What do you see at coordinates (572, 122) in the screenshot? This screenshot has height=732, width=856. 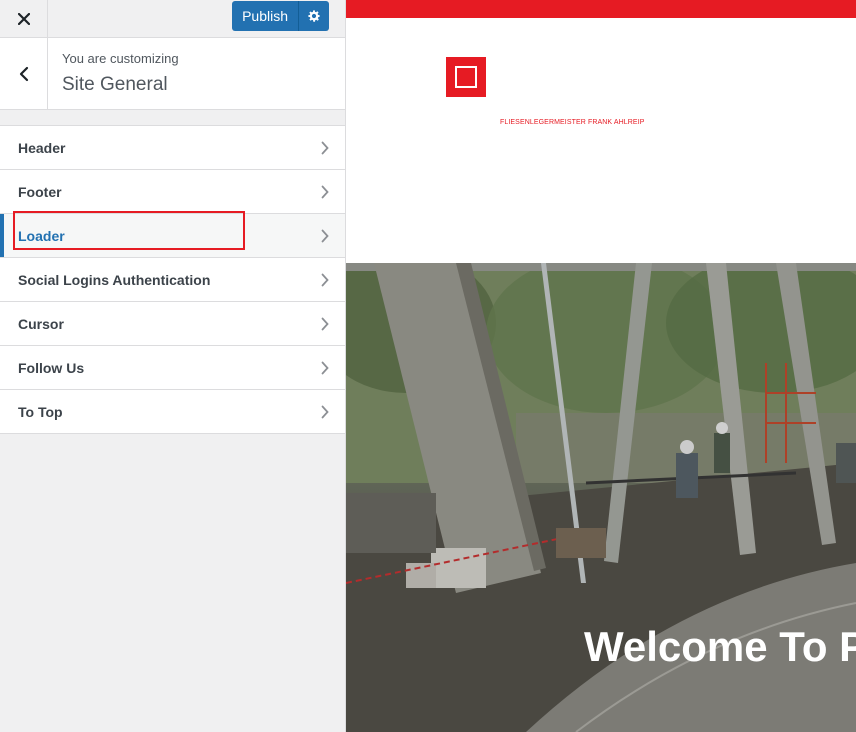 I see `site-tagline: FLIESENLEGERMEISTER FRANK AHLREIP` at bounding box center [572, 122].